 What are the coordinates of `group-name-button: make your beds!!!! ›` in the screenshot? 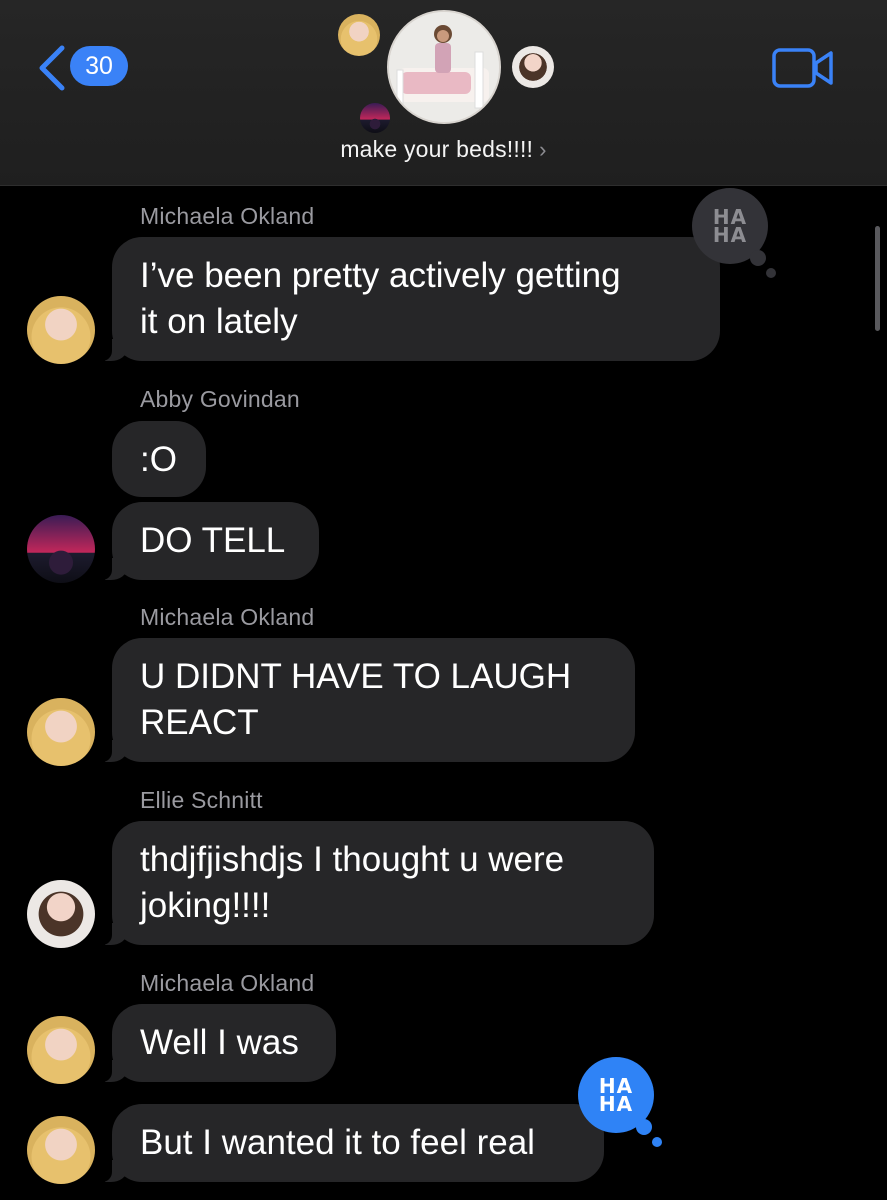 It's located at (443, 149).